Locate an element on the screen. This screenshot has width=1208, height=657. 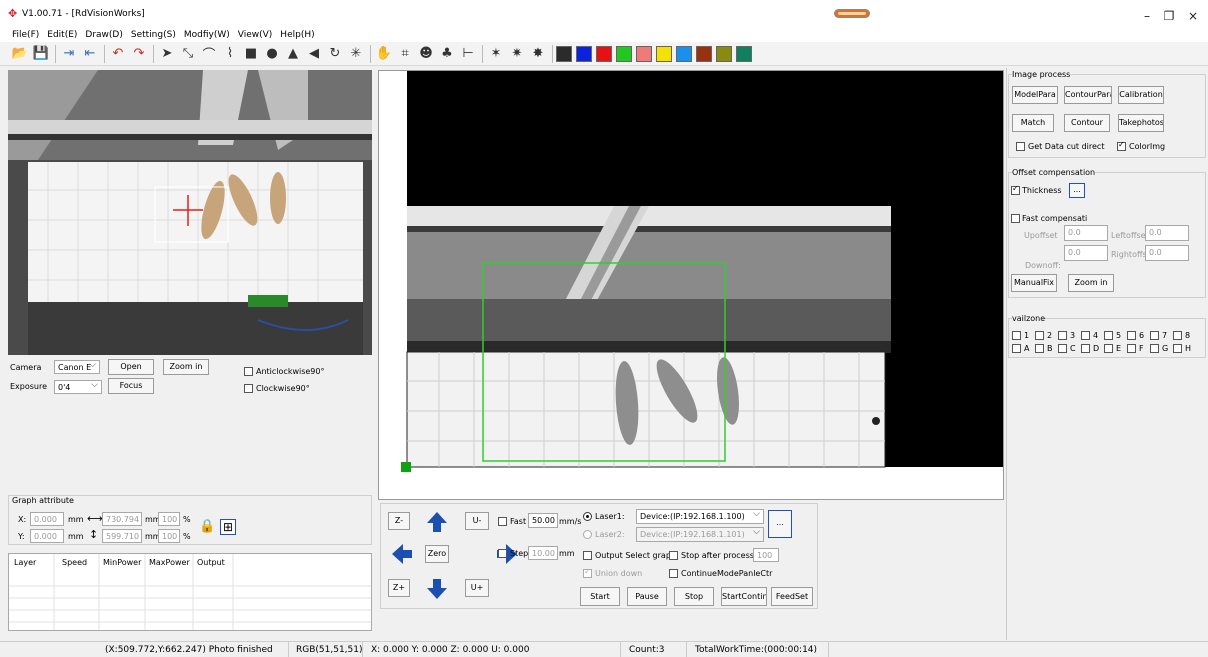
match-button: Match is located at coordinates (1033, 123).